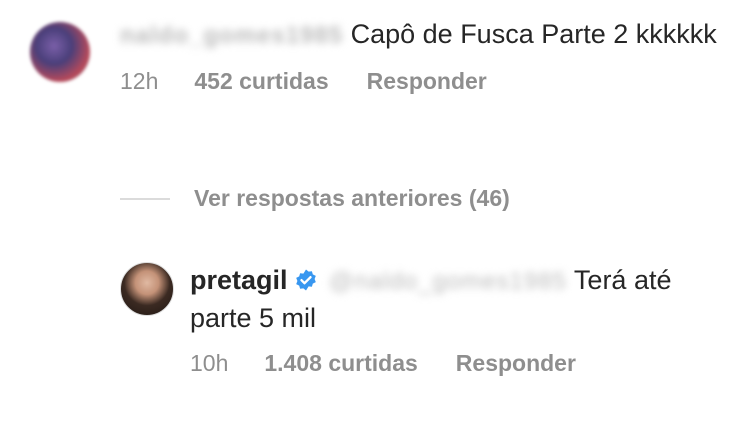  What do you see at coordinates (305, 280) in the screenshot?
I see `verified-badge-icon` at bounding box center [305, 280].